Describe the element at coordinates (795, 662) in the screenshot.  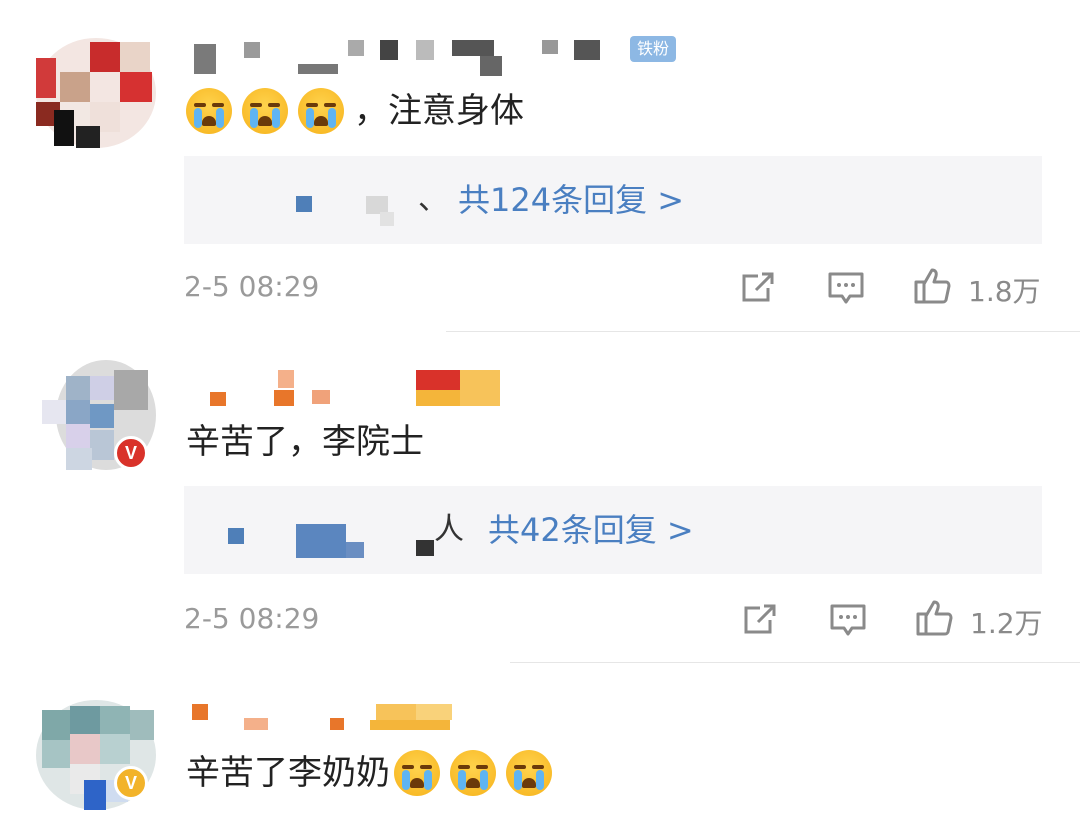
I see `comment-divider` at that location.